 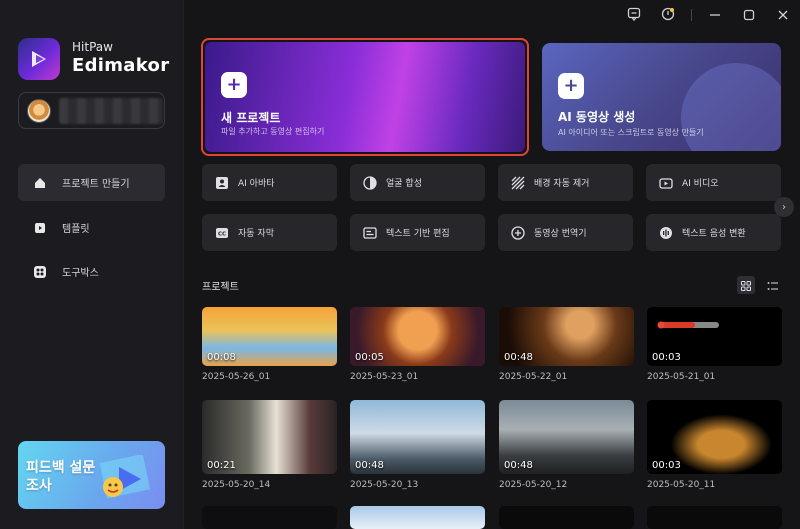 What do you see at coordinates (560, 234) in the screenshot?
I see `tool-label: 동영상 번역기` at bounding box center [560, 234].